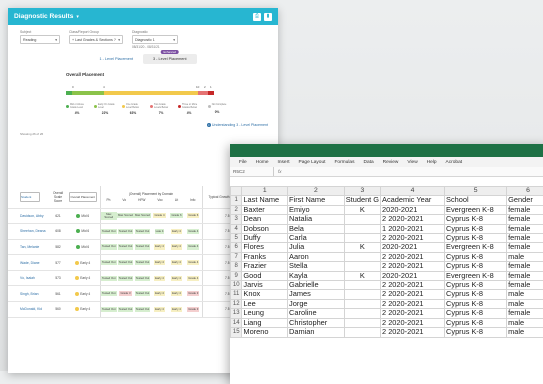 The height and width of the screenshot is (384, 543). What do you see at coordinates (116, 59) in the screenshot?
I see `tab-1-level: 1 - Level Placement` at bounding box center [116, 59].